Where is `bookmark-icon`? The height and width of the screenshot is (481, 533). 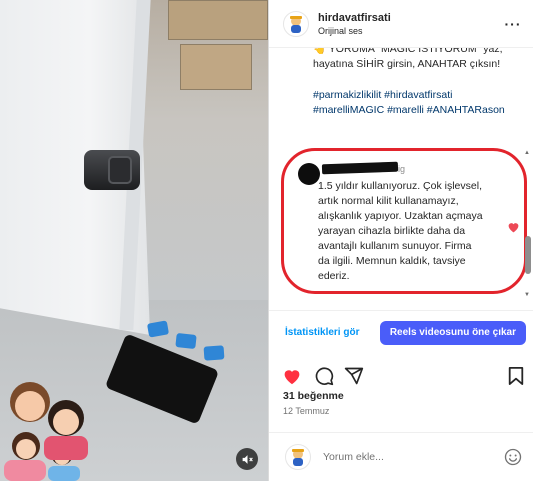
bookmark-icon is located at coordinates (516, 376).